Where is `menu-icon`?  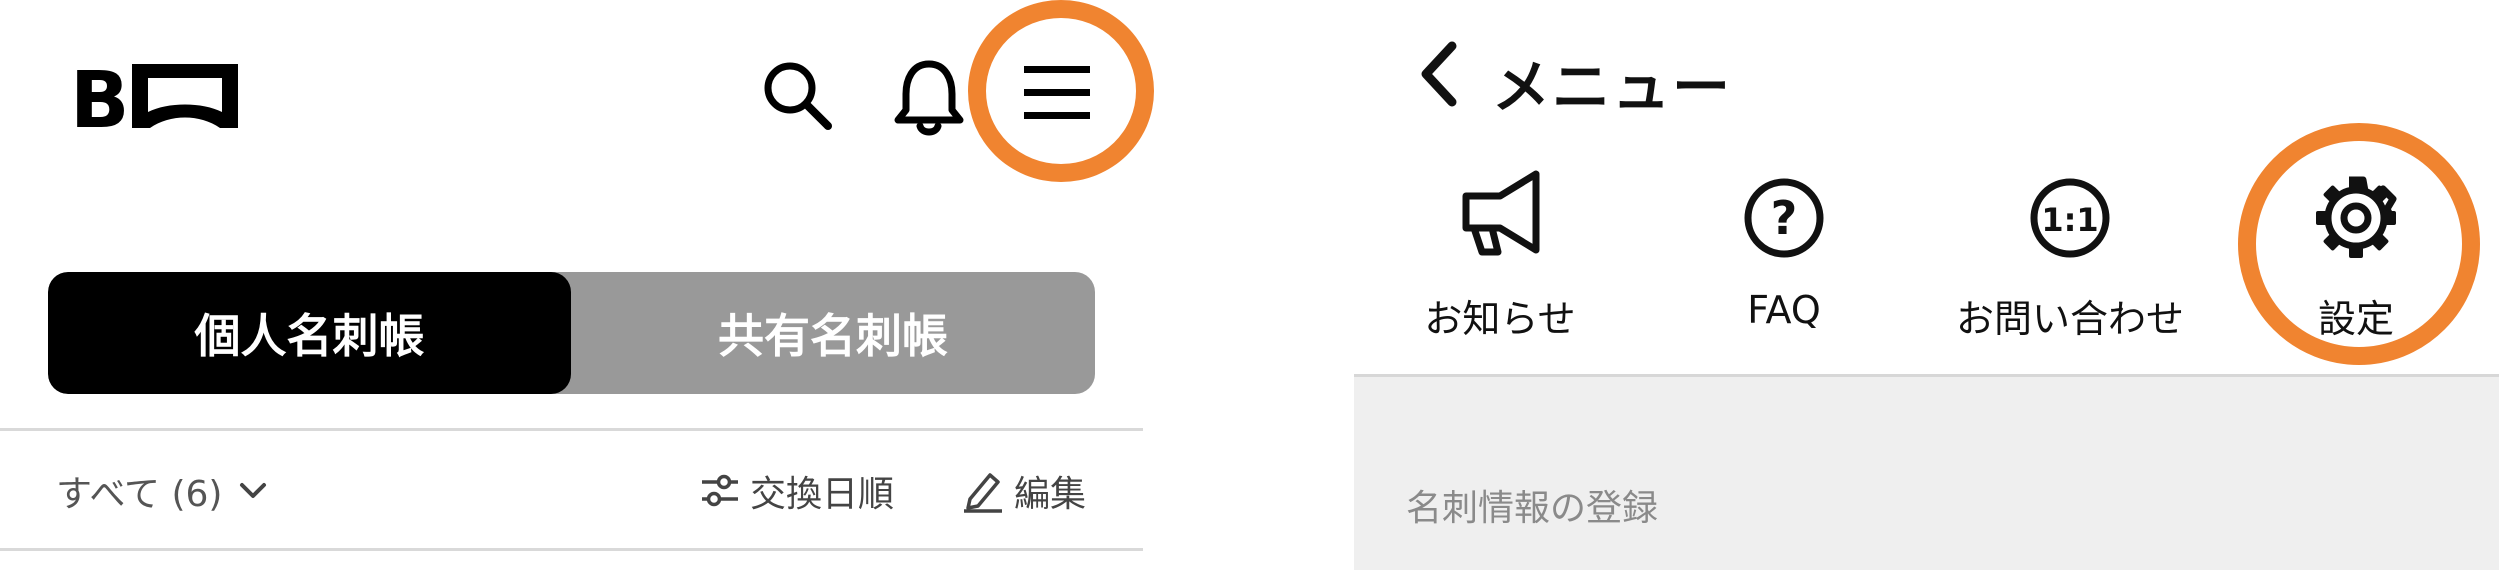
menu-icon is located at coordinates (1057, 92).